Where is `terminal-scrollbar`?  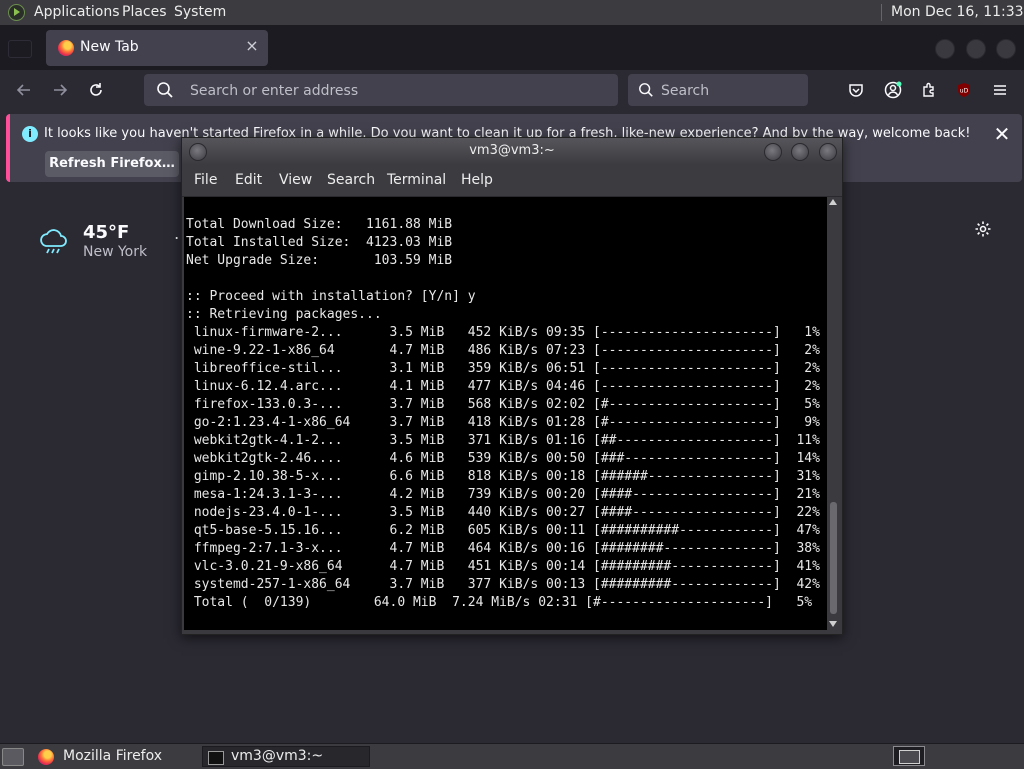 terminal-scrollbar is located at coordinates (833, 413).